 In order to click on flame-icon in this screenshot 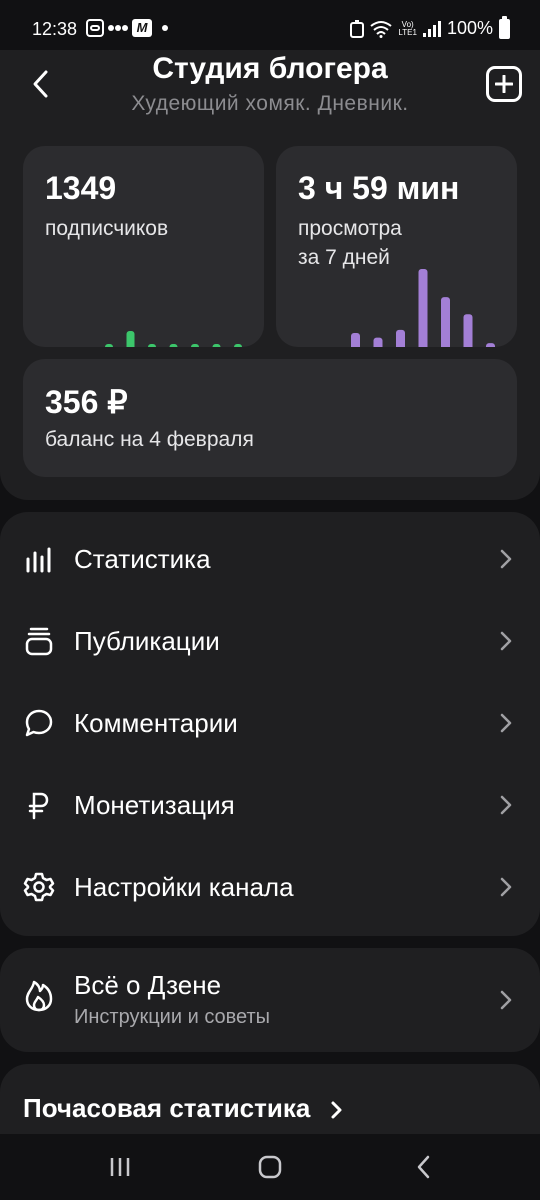, I will do `click(39, 995)`.